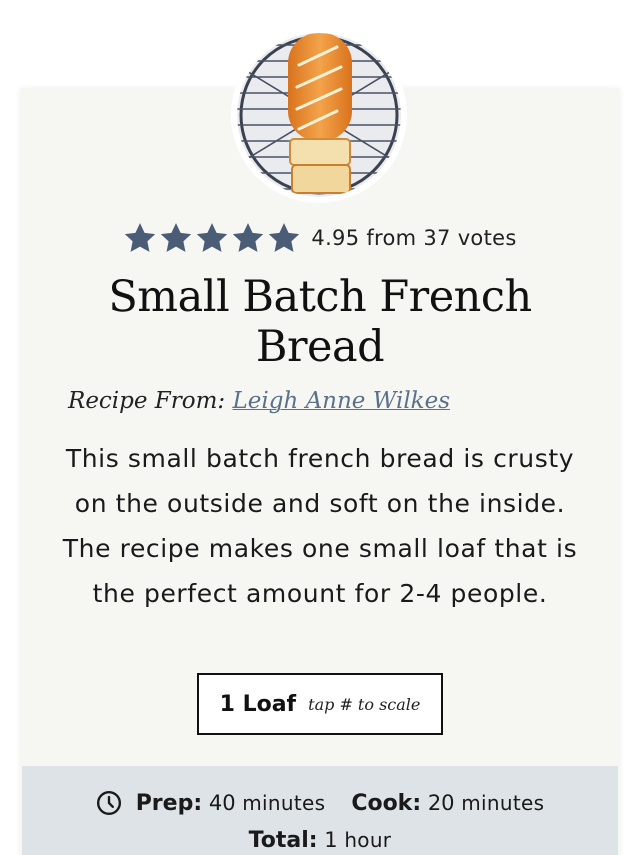  I want to click on servings-value: 1 Loaf, so click(258, 704).